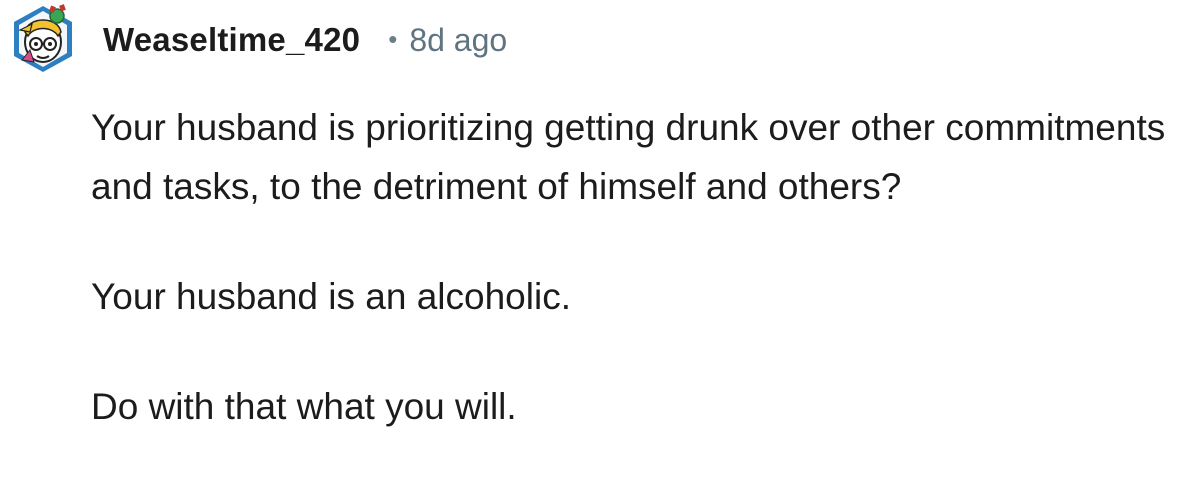 The width and height of the screenshot is (1183, 496). What do you see at coordinates (43, 39) in the screenshot?
I see `snoo-avatar-icon` at bounding box center [43, 39].